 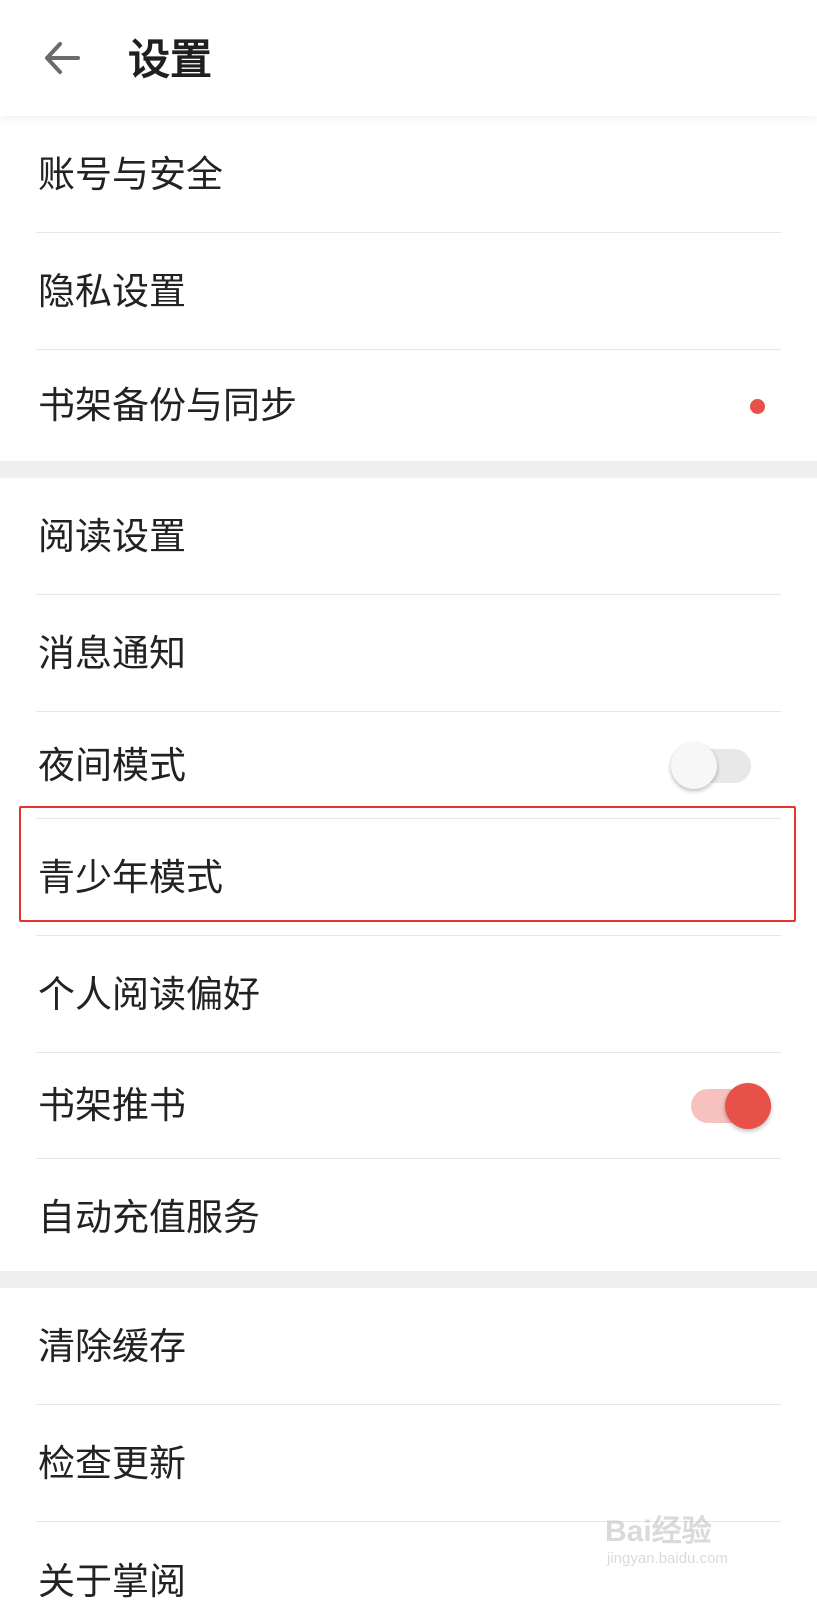 I want to click on settings-item-reading-preference: 个人阅读偏好, so click(x=408, y=994).